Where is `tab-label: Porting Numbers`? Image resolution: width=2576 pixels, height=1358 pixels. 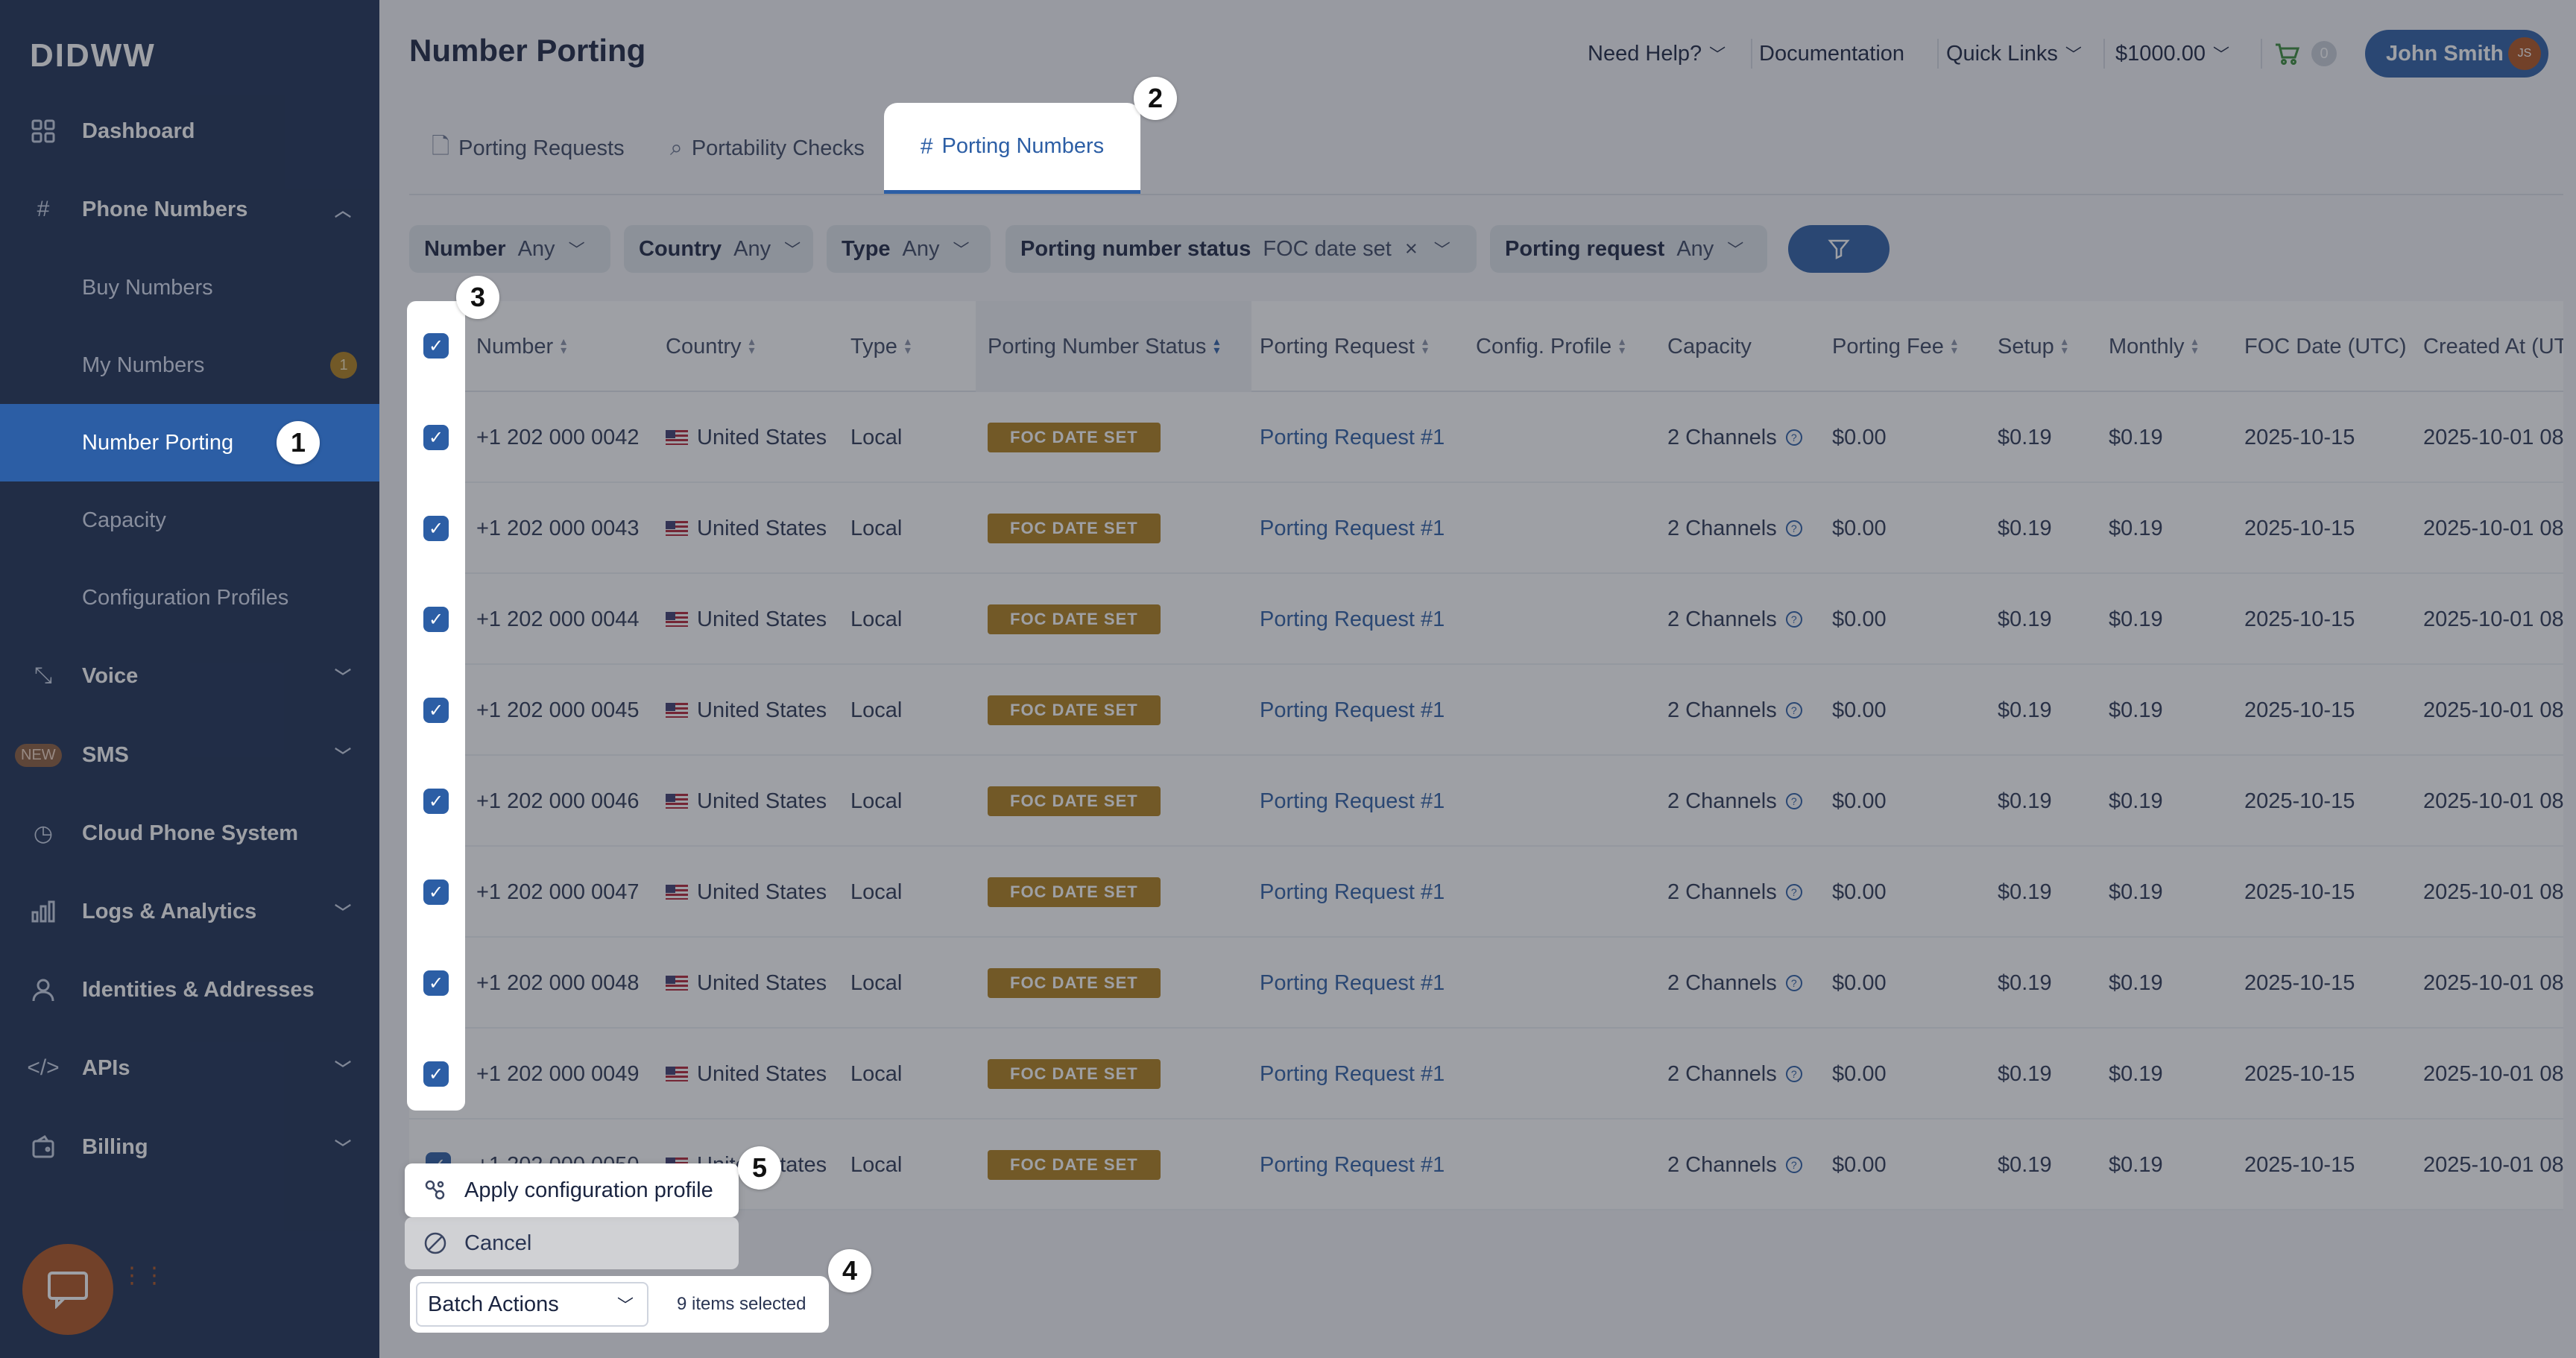 tab-label: Porting Numbers is located at coordinates (1023, 146).